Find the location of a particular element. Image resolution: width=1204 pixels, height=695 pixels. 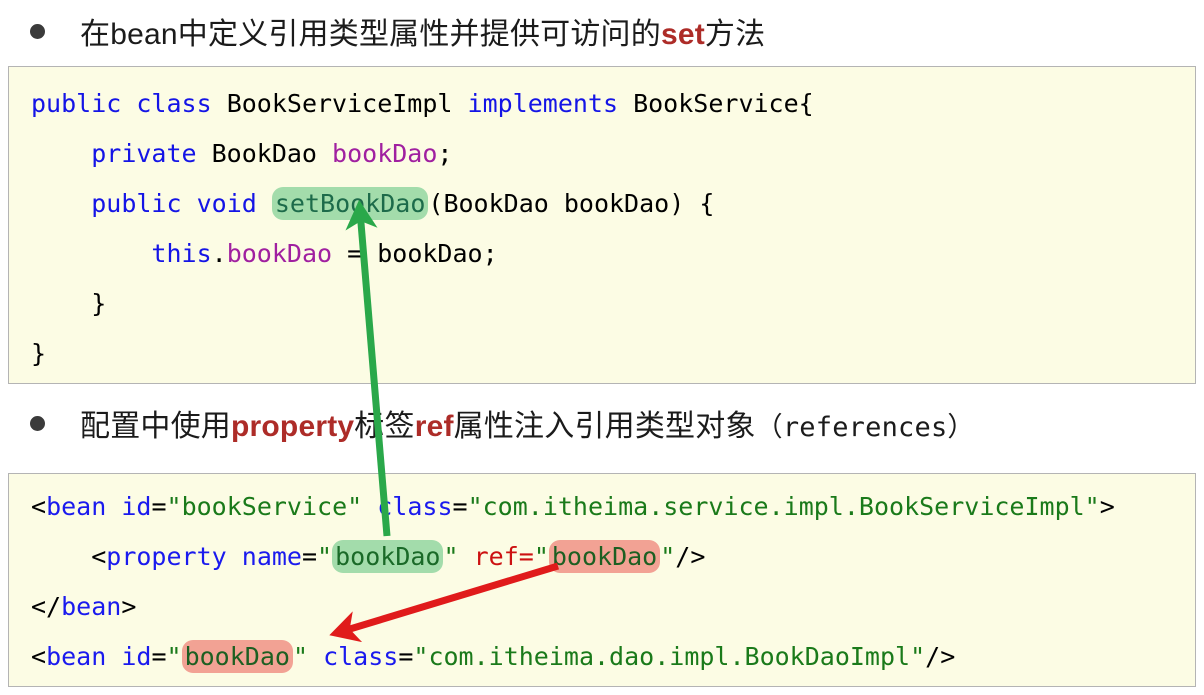

bullet-item-2: 配置中使用property标签ref属性注入引用类型对象（references） is located at coordinates (602, 423).